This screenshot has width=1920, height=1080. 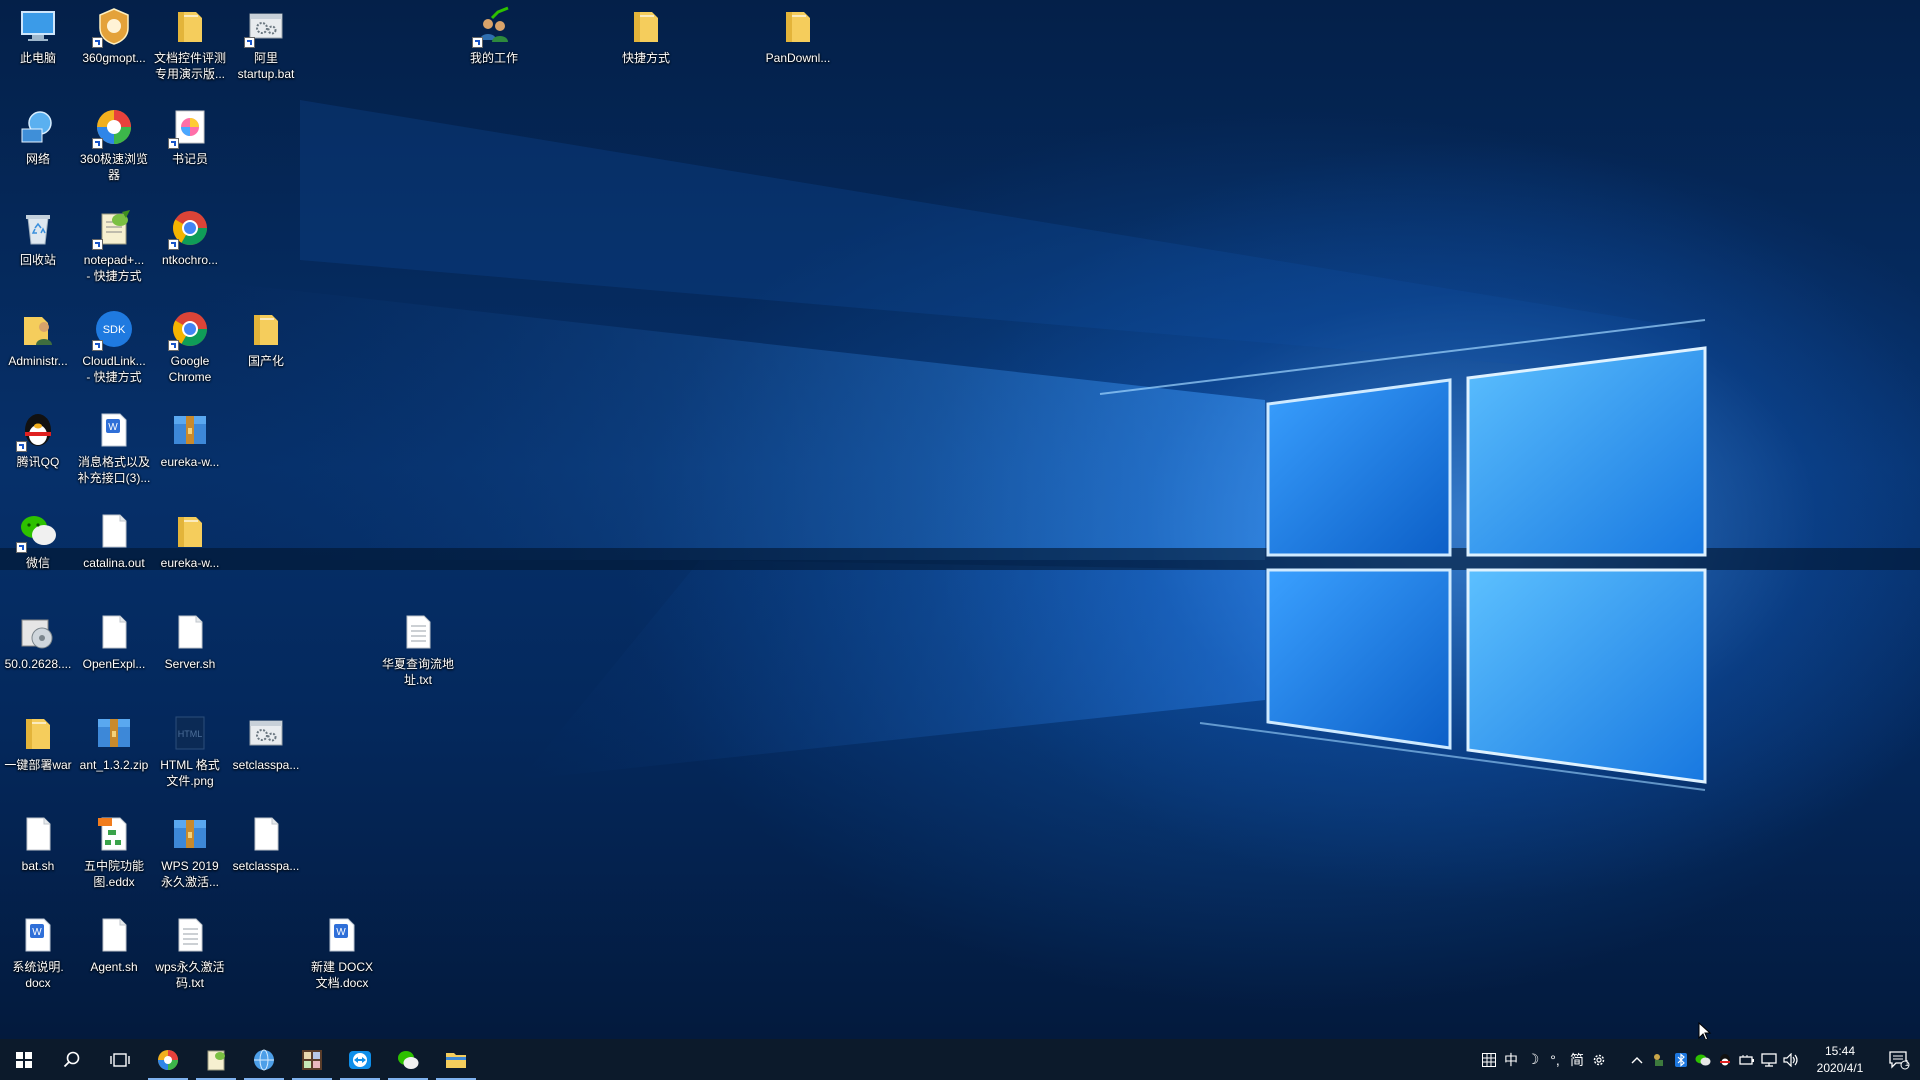 I want to click on show-hidden-icons-button, so click(x=1637, y=1059).